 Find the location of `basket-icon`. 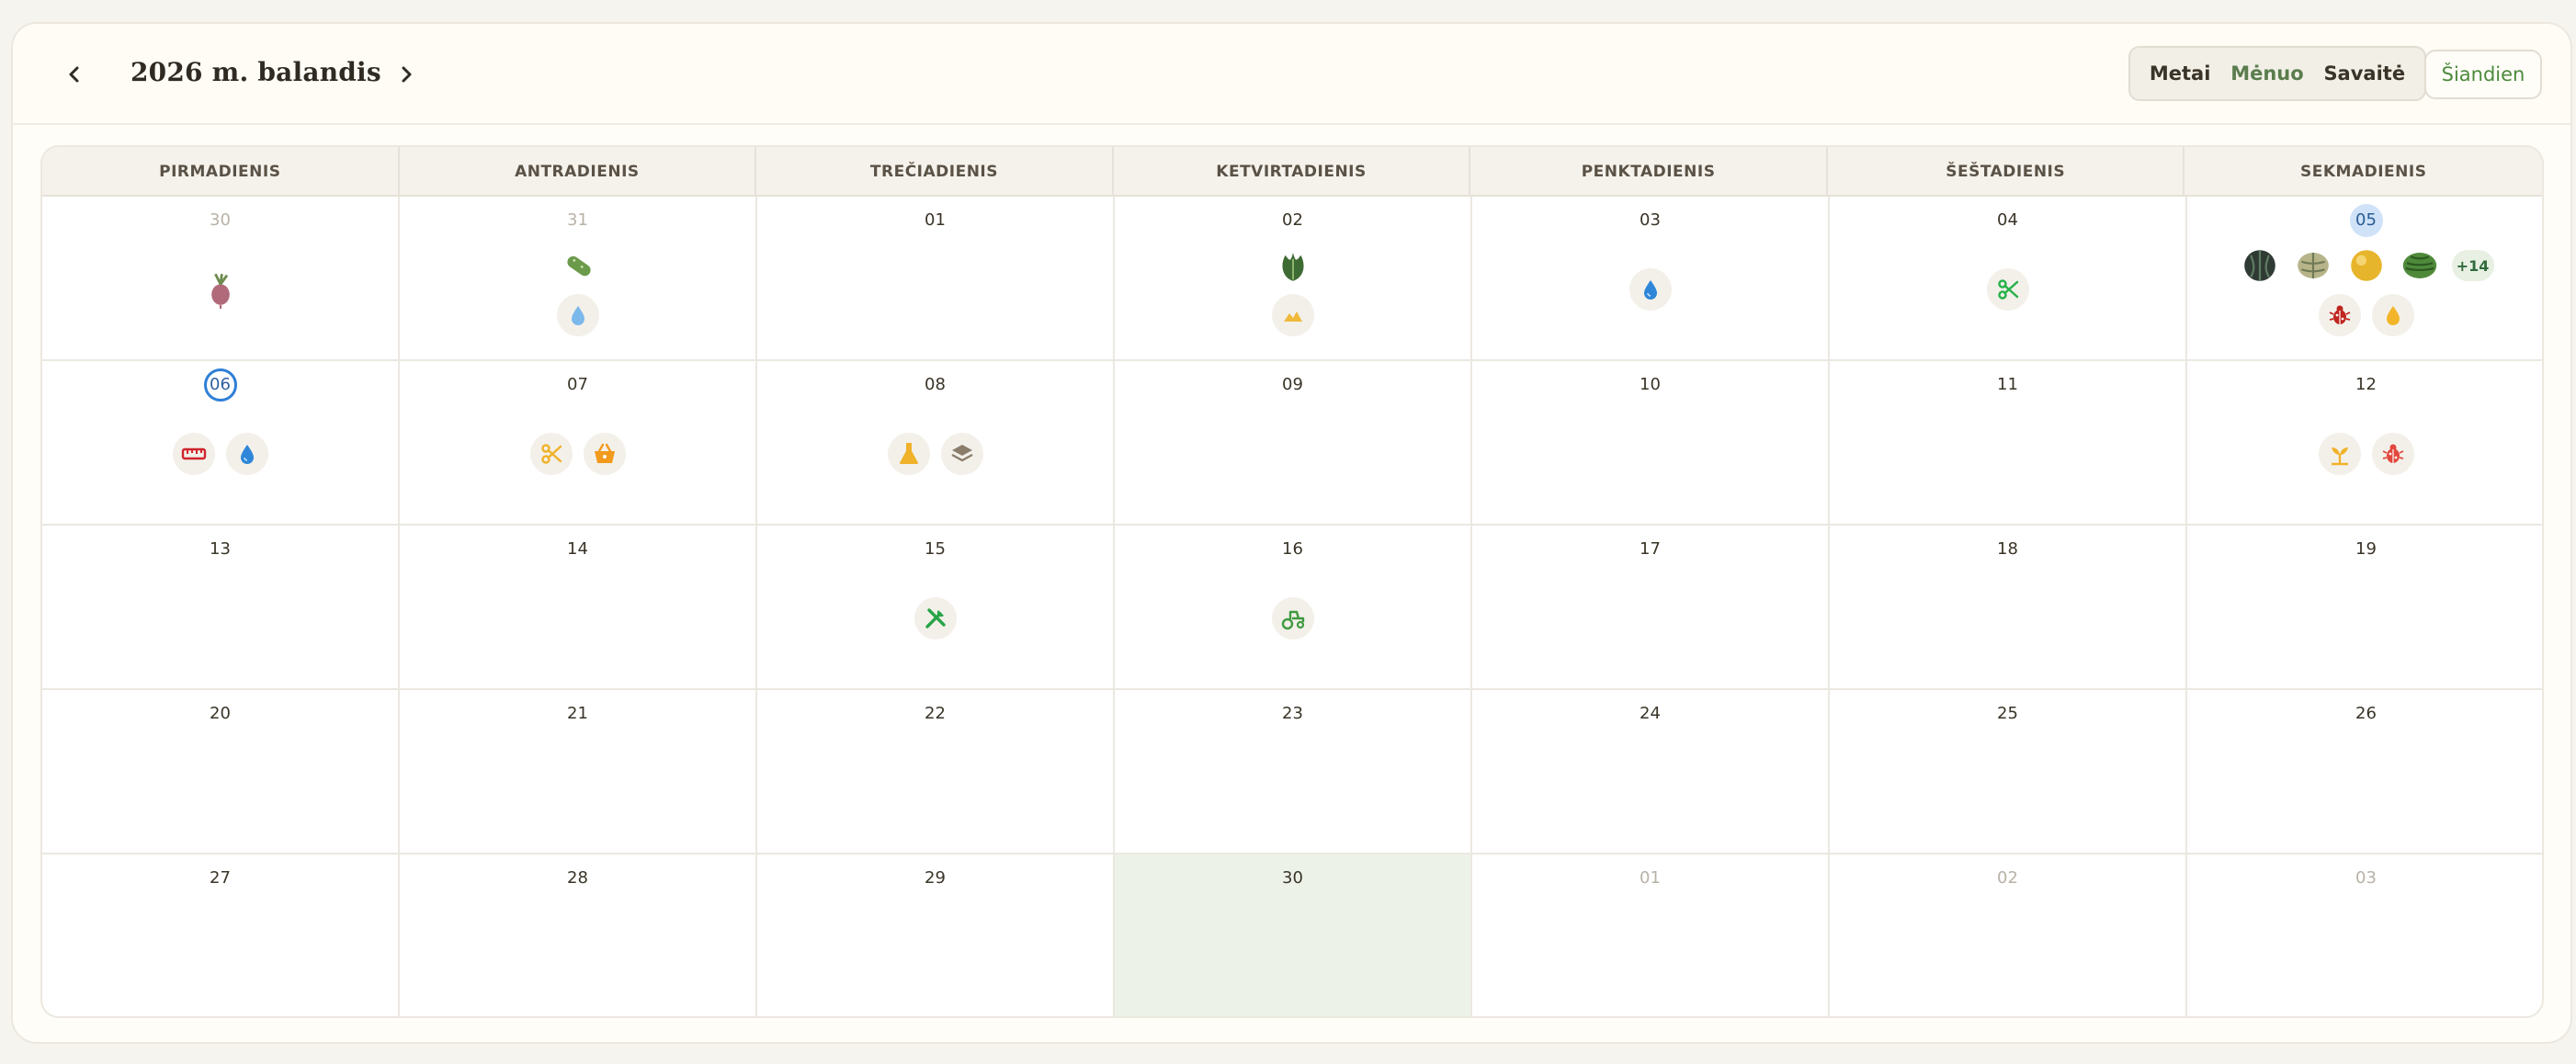

basket-icon is located at coordinates (604, 454).